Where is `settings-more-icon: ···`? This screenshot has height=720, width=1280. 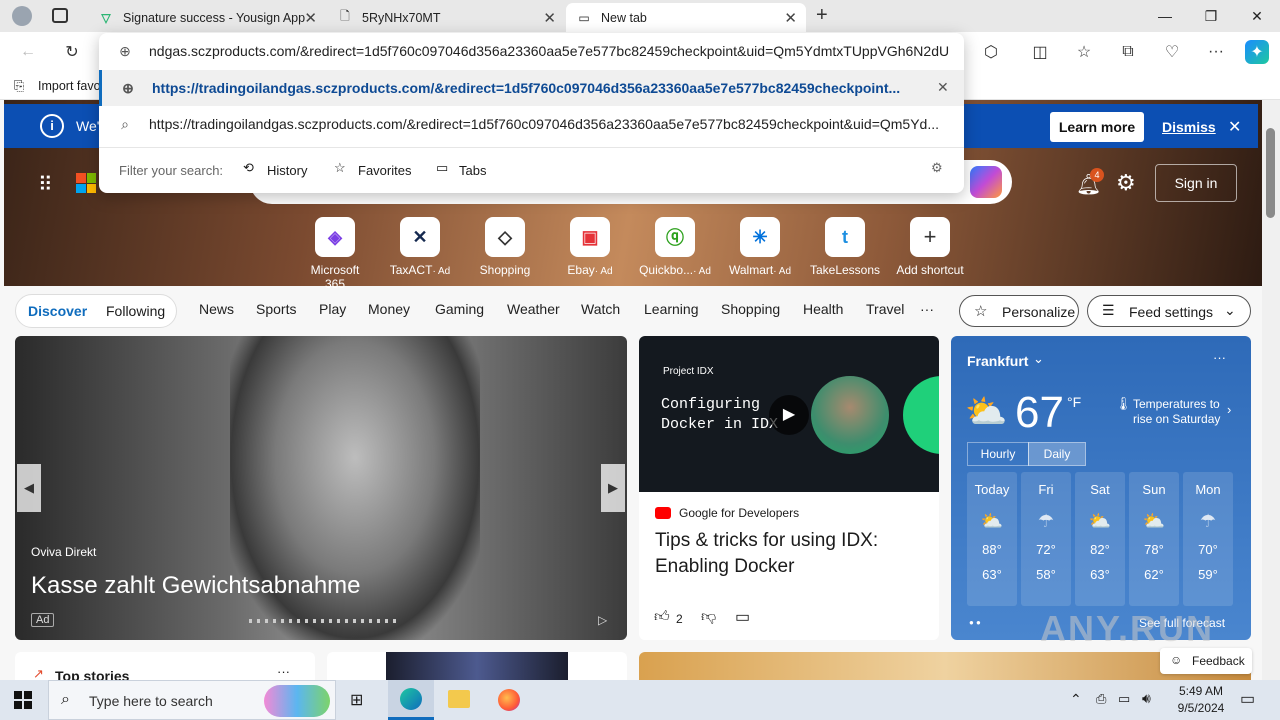
settings-more-icon: ··· is located at coordinates (1216, 52).